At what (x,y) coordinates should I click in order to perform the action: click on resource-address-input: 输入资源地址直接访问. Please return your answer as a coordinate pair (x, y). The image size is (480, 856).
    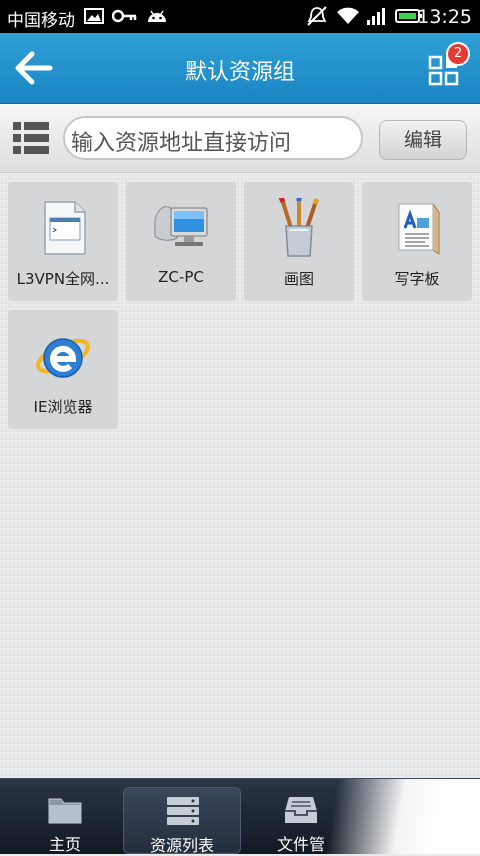
    Looking at the image, I should click on (213, 138).